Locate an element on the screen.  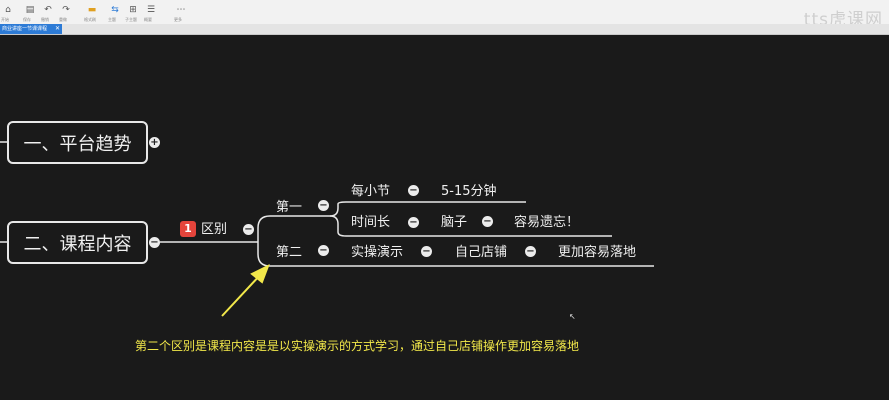
arrow-head is located at coordinates (260, 273).